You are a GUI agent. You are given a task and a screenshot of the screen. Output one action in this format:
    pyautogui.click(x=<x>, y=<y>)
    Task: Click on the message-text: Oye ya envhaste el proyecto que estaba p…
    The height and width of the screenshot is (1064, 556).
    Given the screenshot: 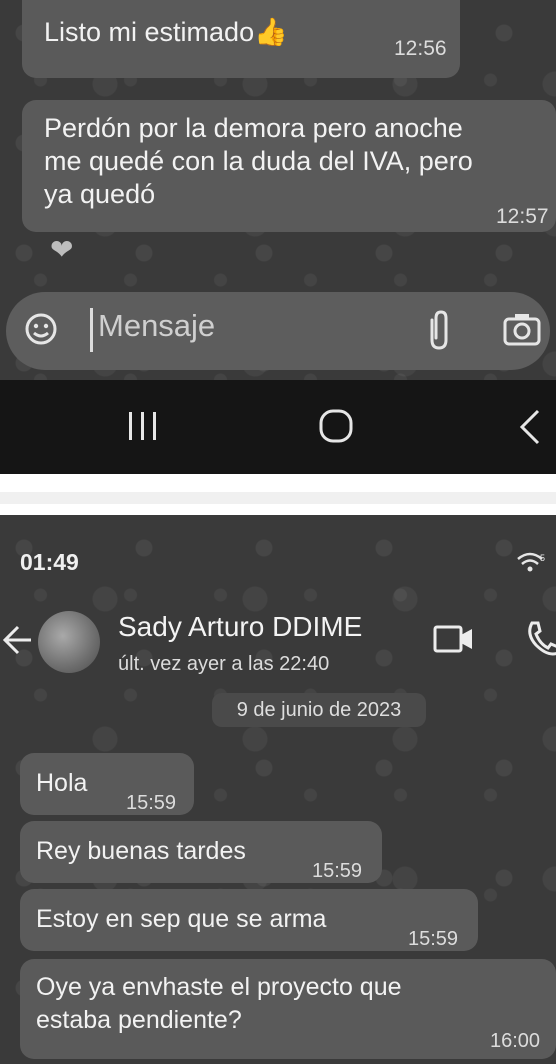 What is the action you would take?
    pyautogui.click(x=219, y=1003)
    